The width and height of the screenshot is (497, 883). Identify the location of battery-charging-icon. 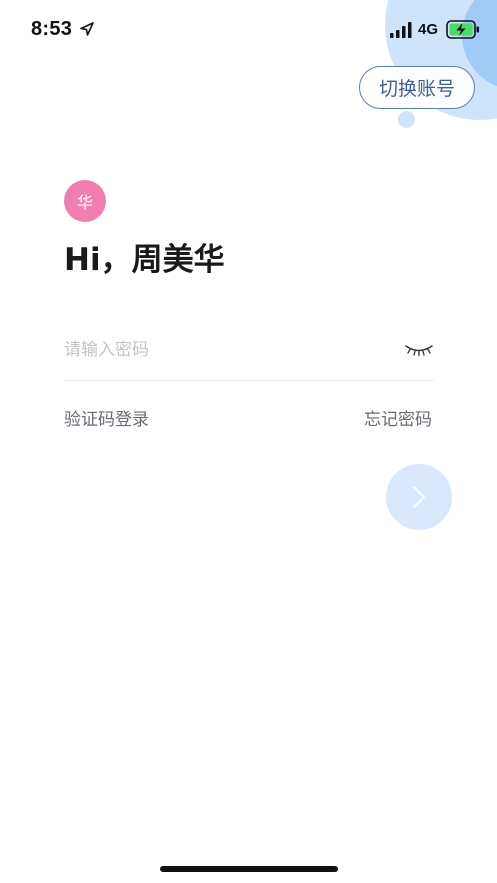
(462, 29).